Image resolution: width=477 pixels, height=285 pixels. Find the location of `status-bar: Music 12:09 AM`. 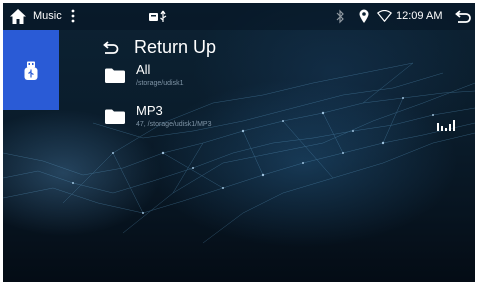

status-bar: Music 12:09 AM is located at coordinates (239, 16).